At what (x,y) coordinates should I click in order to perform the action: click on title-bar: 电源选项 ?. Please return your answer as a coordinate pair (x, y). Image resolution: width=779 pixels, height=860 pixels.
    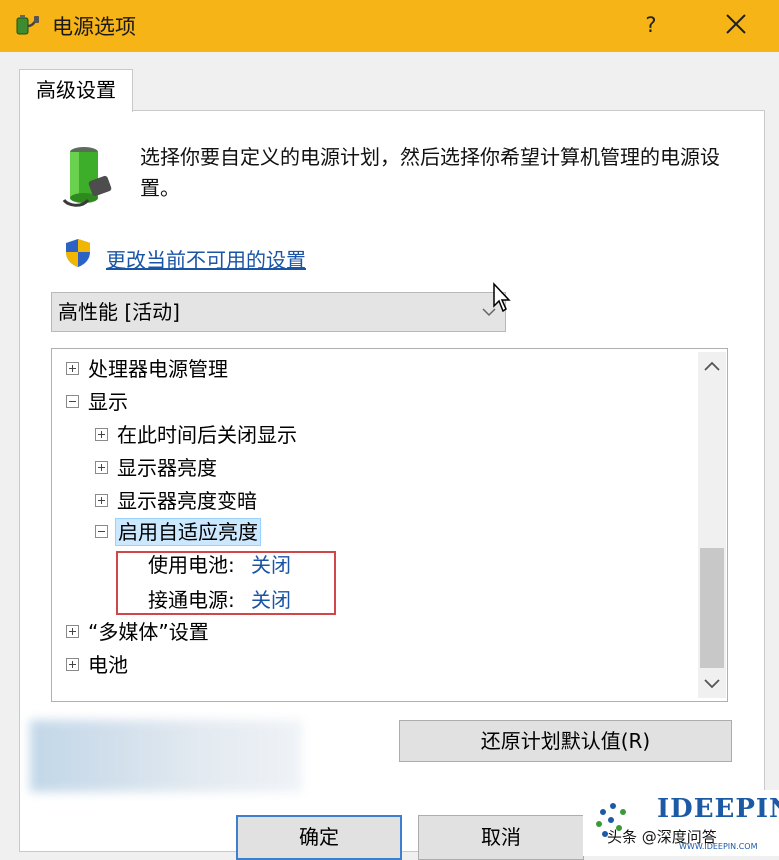
    Looking at the image, I should click on (389, 26).